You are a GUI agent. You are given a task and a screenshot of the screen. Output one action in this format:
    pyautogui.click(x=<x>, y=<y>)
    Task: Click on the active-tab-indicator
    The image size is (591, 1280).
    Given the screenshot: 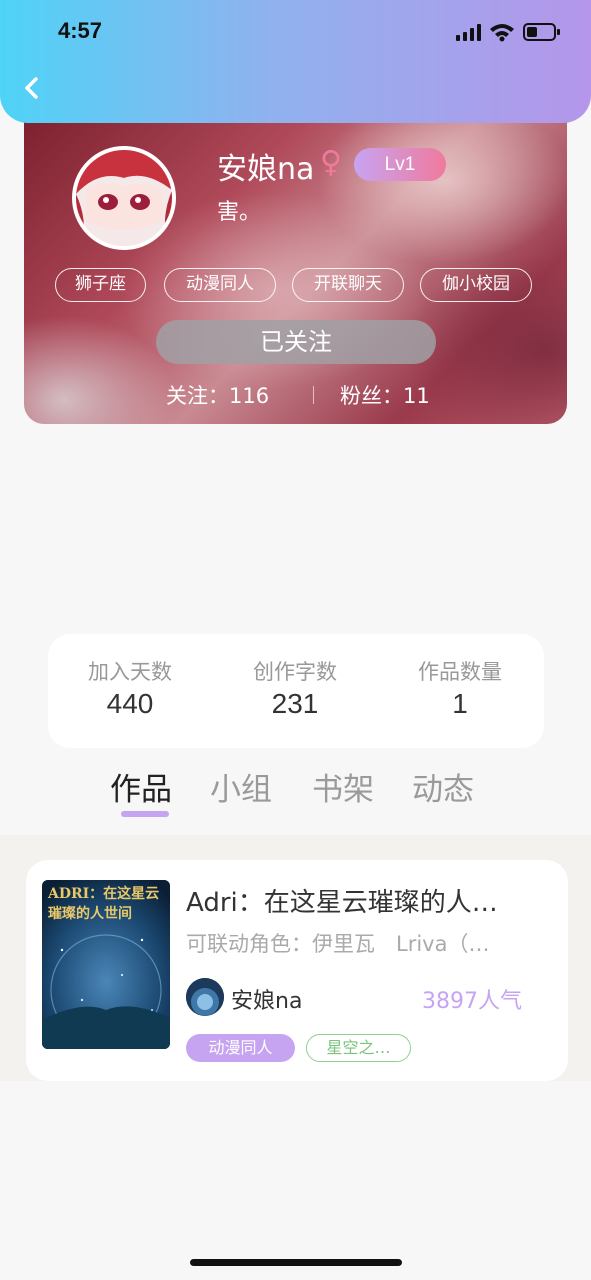 What is the action you would take?
    pyautogui.click(x=145, y=814)
    